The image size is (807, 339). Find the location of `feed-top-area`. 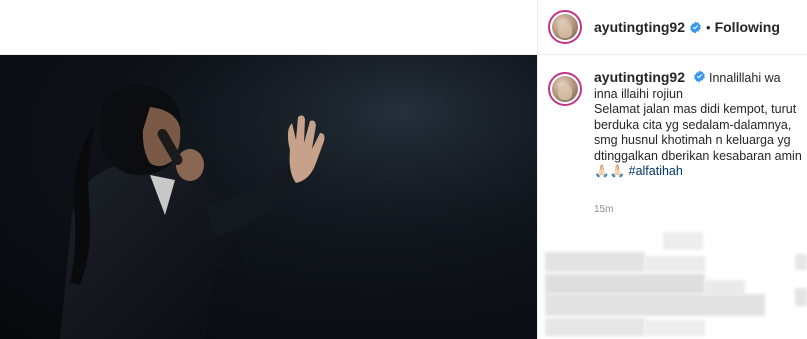

feed-top-area is located at coordinates (268, 27).